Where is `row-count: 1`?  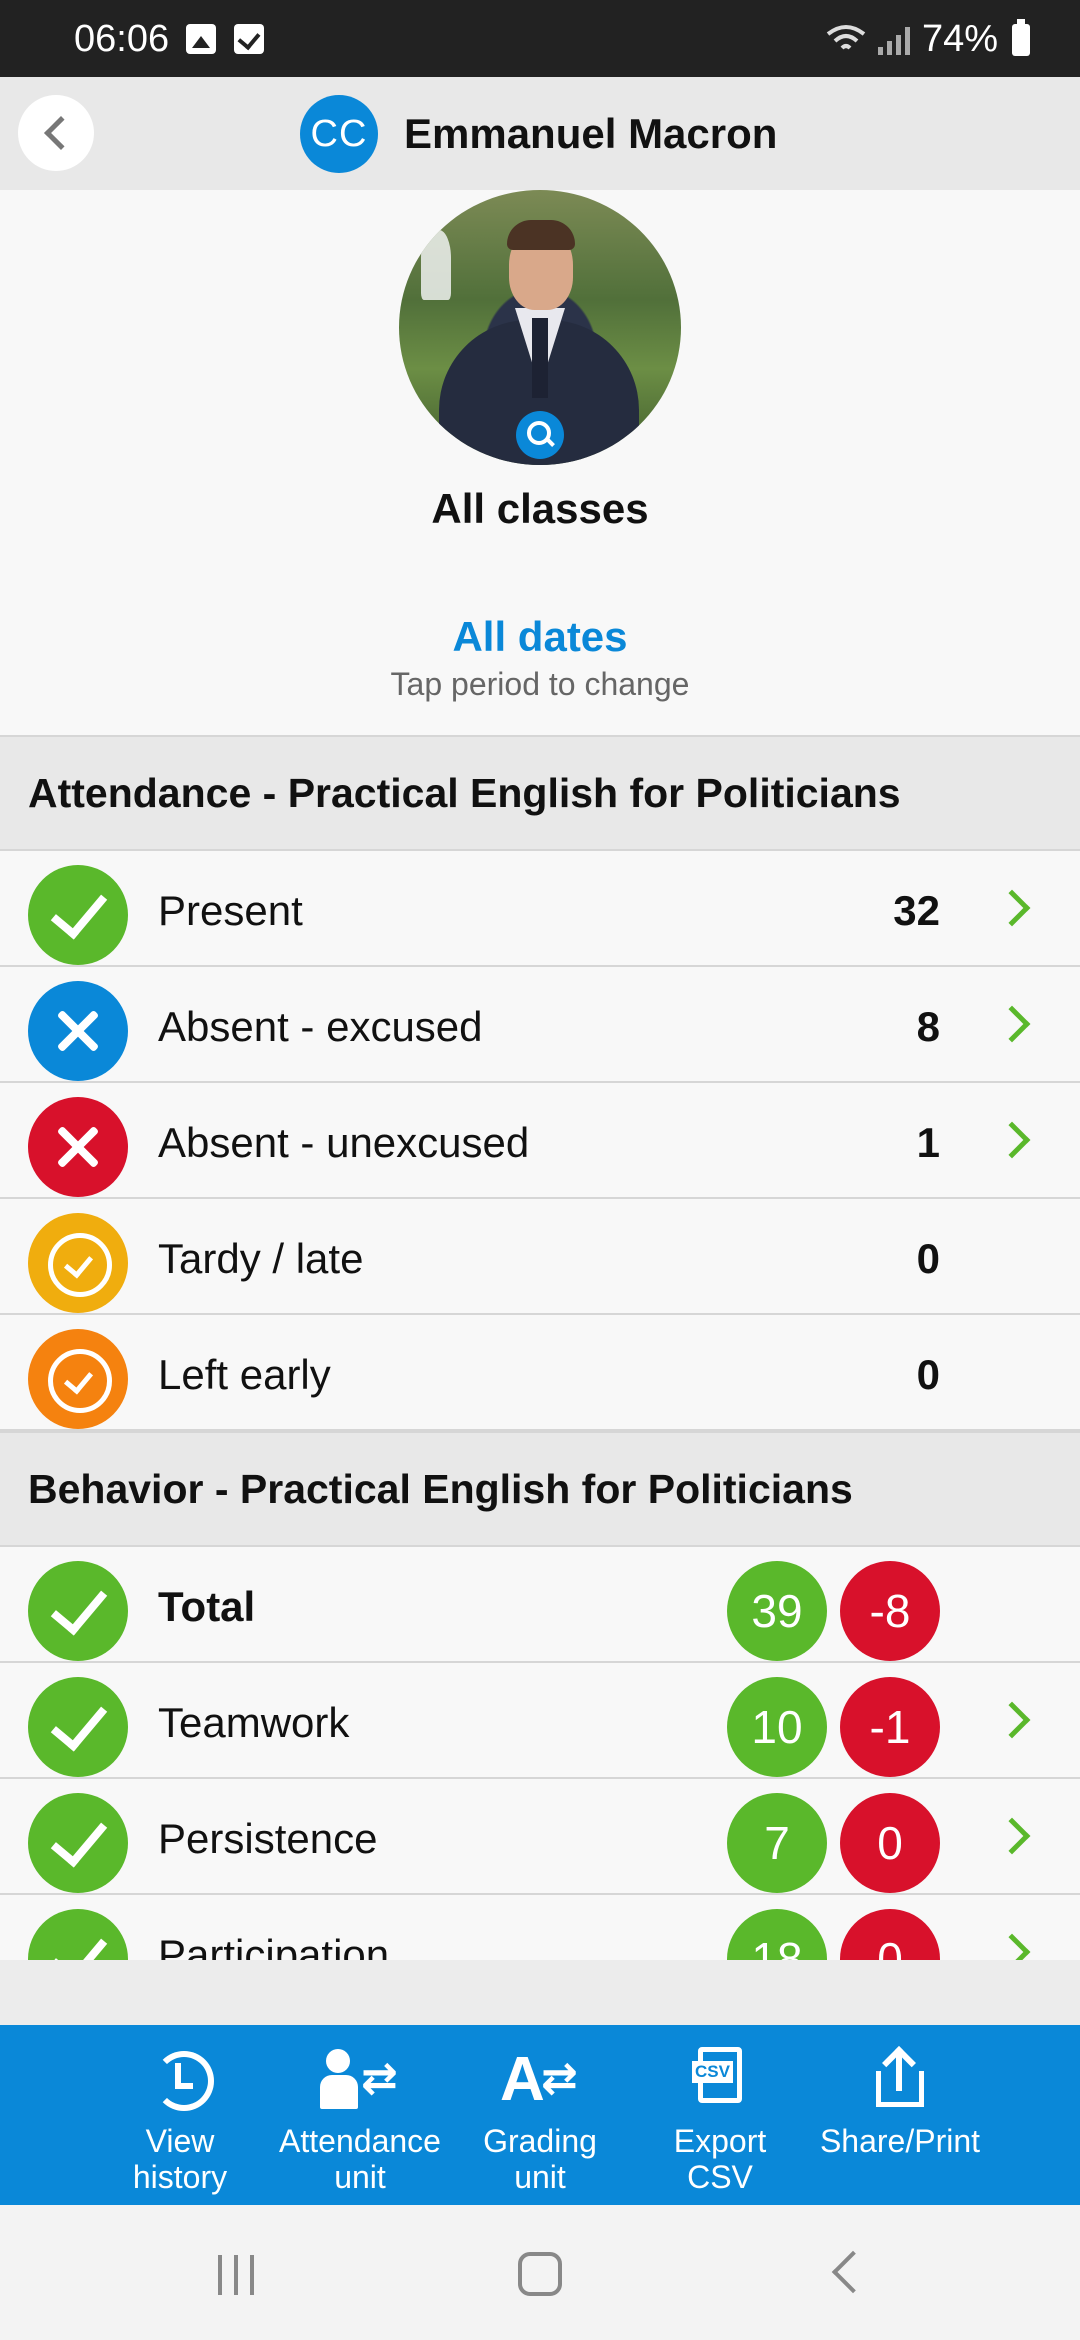
row-count: 1 is located at coordinates (928, 1142).